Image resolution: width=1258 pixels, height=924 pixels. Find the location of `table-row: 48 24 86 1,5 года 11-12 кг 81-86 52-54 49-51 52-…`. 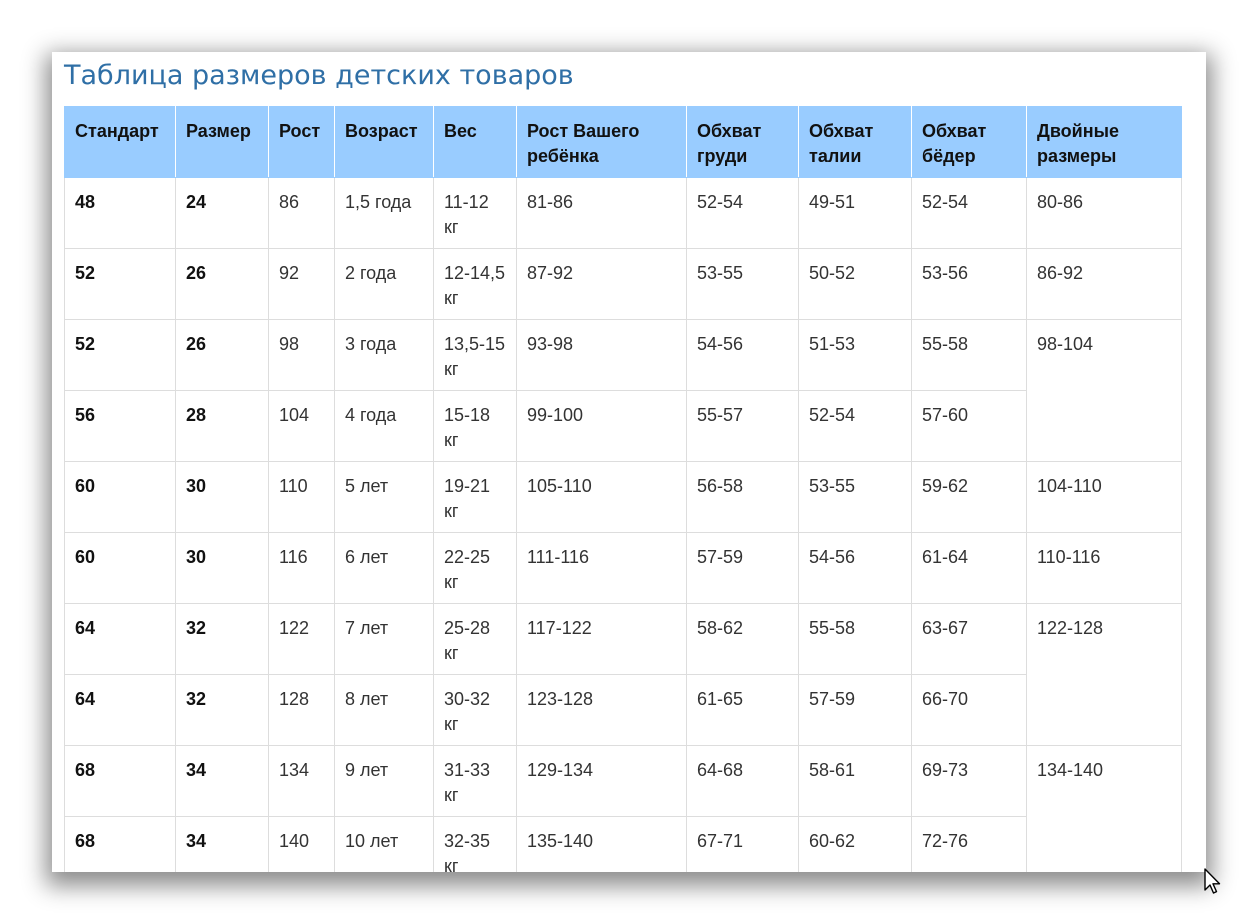

table-row: 48 24 86 1,5 года 11-12 кг 81-86 52-54 49-51 52-… is located at coordinates (623, 213).